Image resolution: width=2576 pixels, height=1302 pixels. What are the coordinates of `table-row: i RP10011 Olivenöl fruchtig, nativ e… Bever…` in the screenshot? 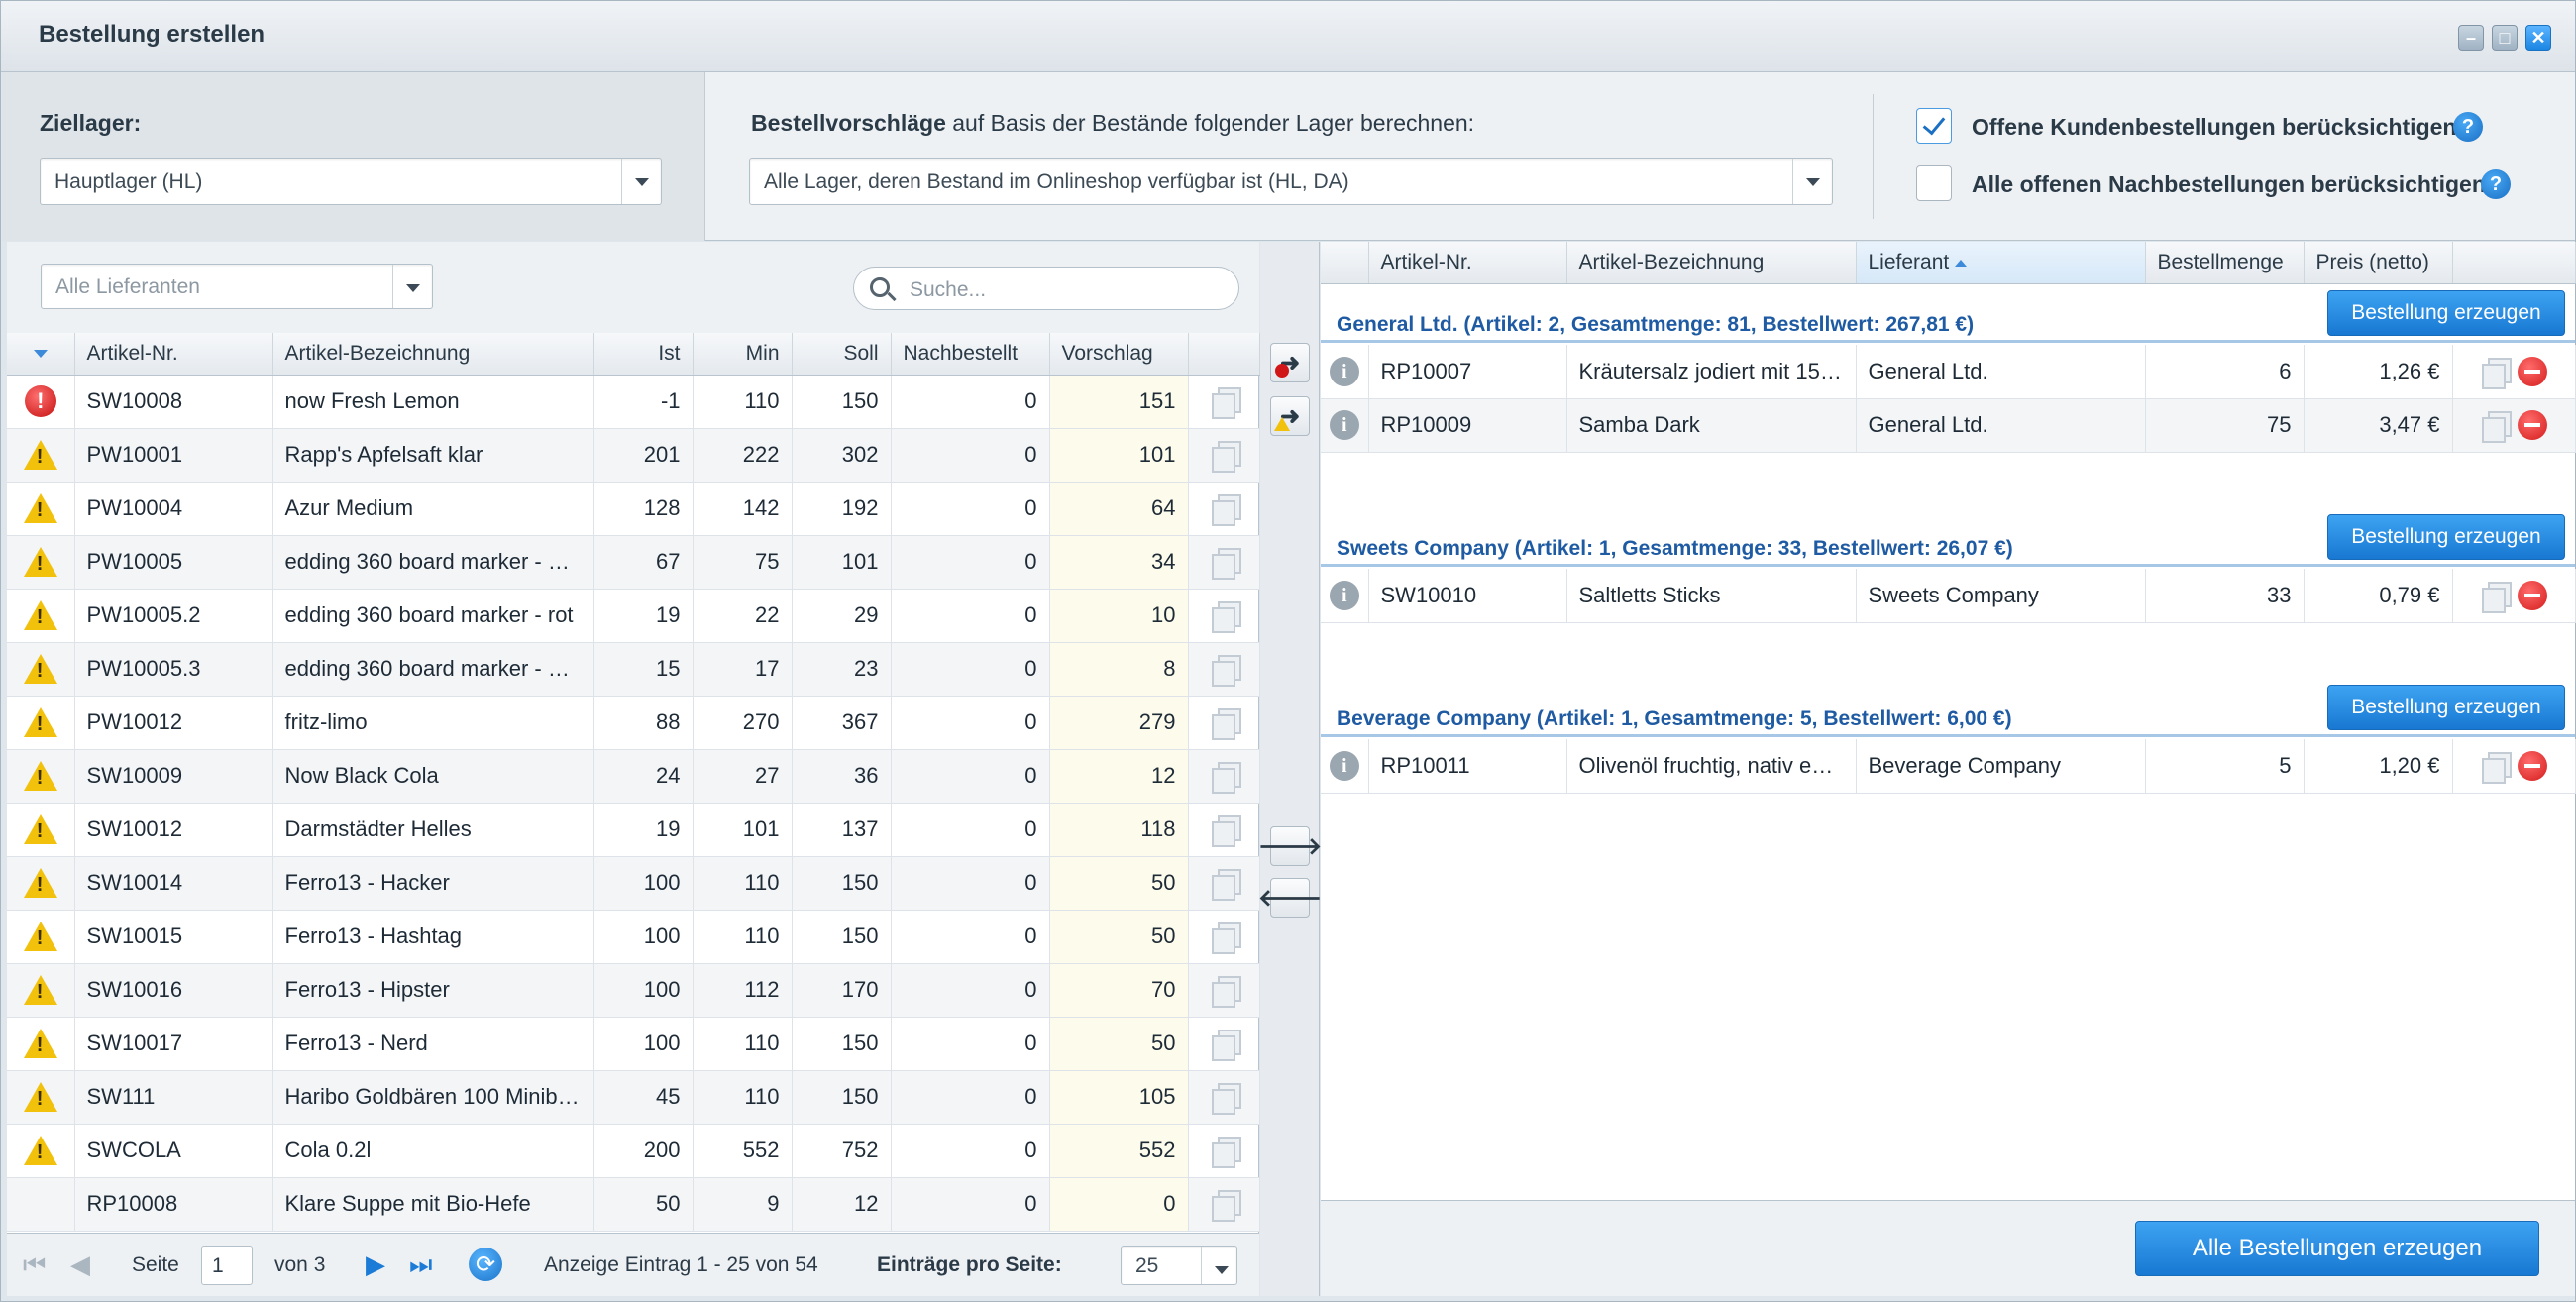 It's located at (1948, 766).